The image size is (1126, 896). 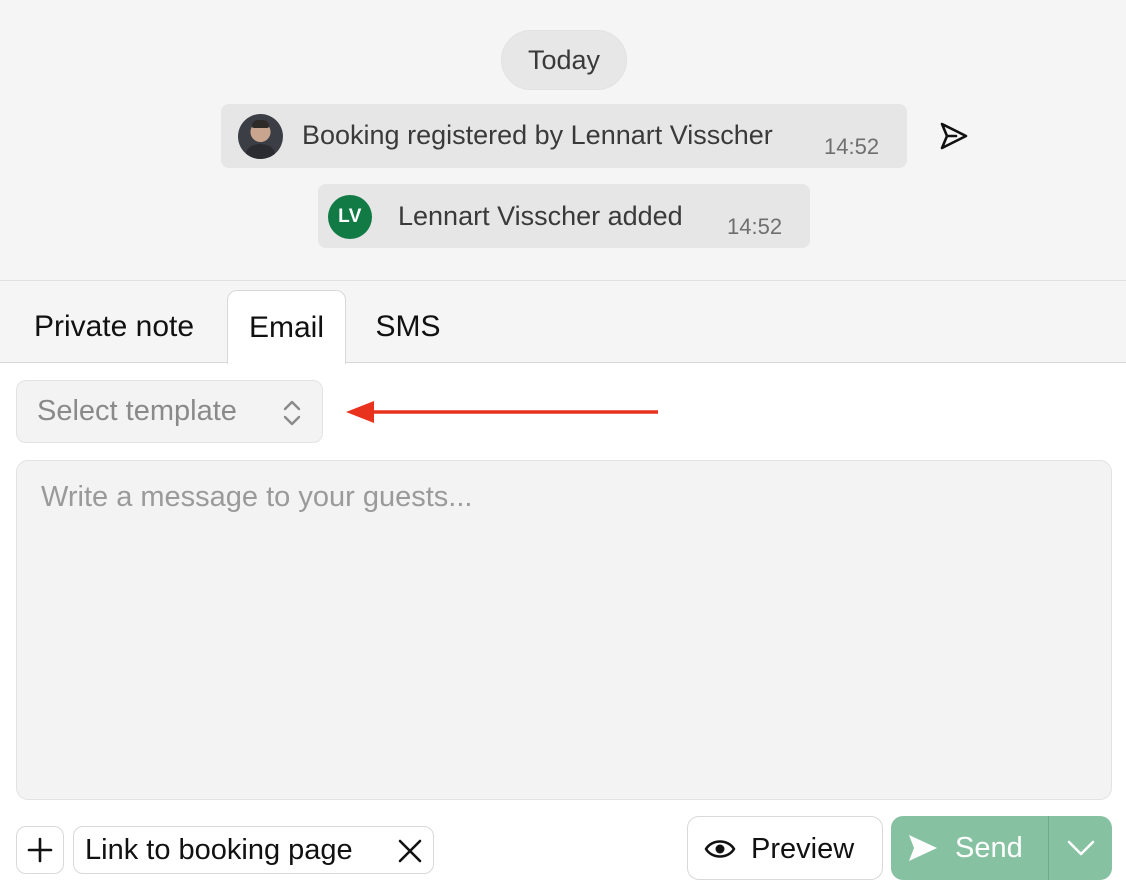 I want to click on x-icon, so click(x=410, y=851).